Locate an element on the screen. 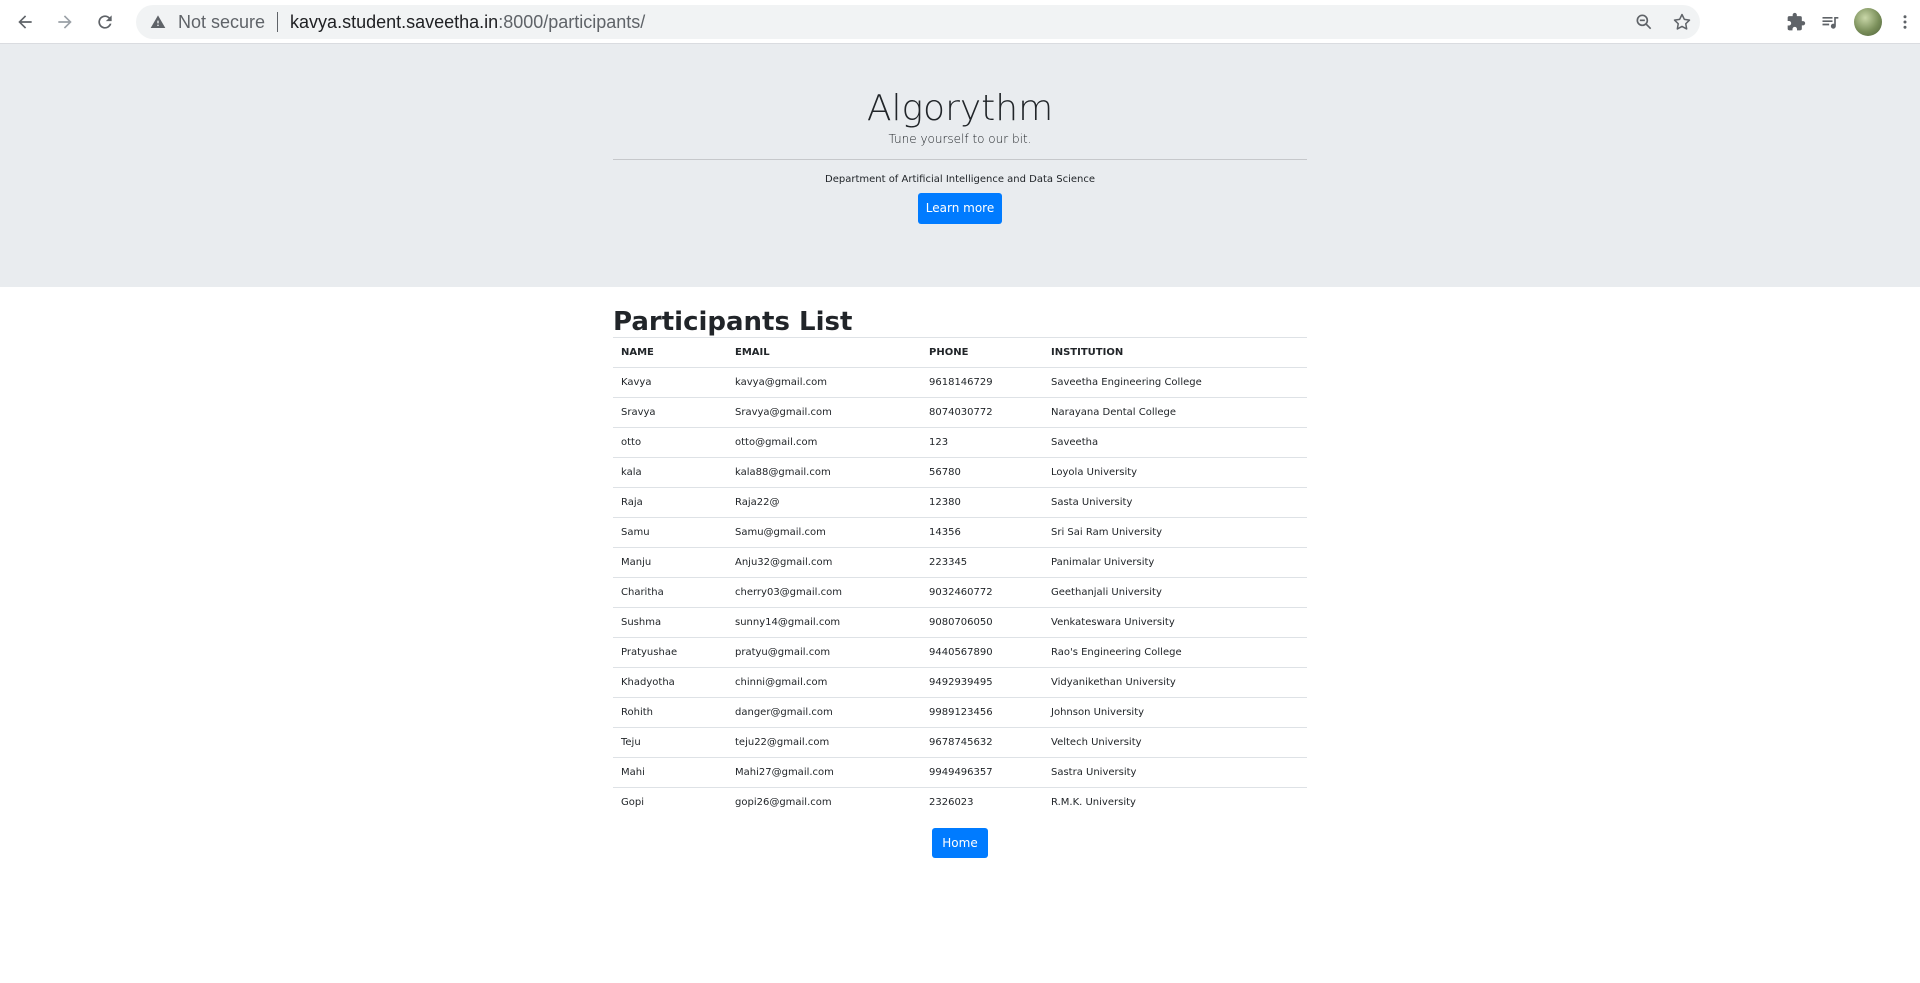 This screenshot has width=1920, height=983. cell-email: sunny14@gmail.com is located at coordinates (824, 622).